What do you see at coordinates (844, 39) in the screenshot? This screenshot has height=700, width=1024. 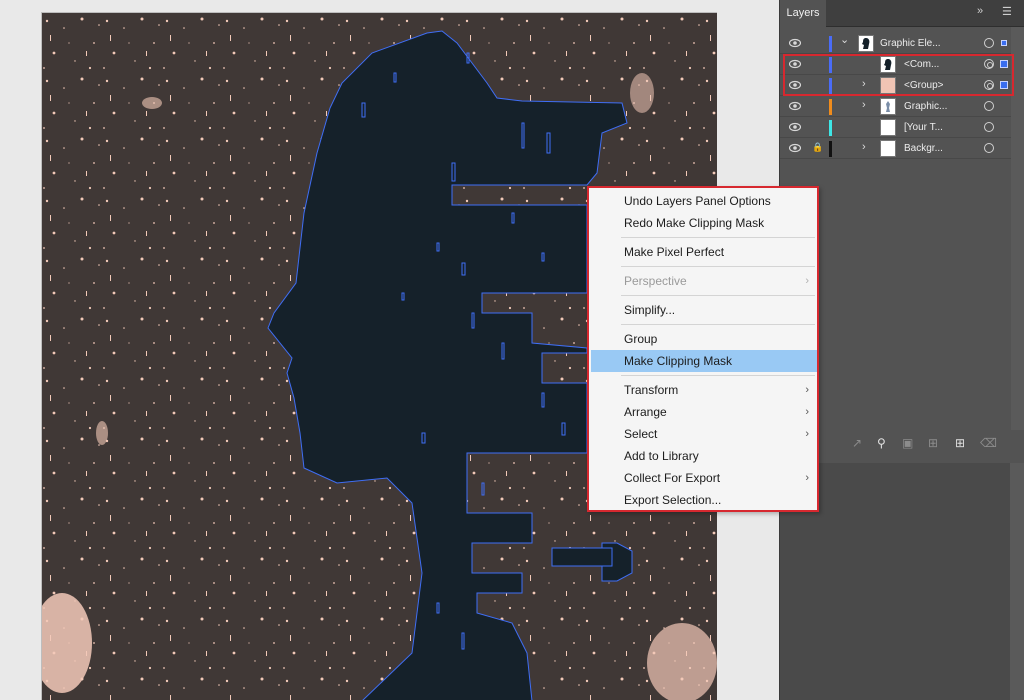 I see `chevron-down-icon: ⌄` at bounding box center [844, 39].